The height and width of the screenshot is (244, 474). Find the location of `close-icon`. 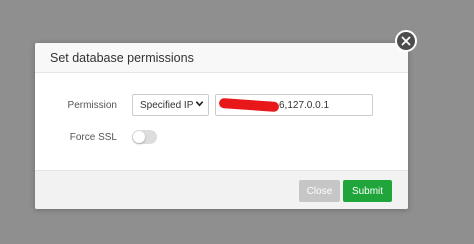

close-icon is located at coordinates (406, 41).